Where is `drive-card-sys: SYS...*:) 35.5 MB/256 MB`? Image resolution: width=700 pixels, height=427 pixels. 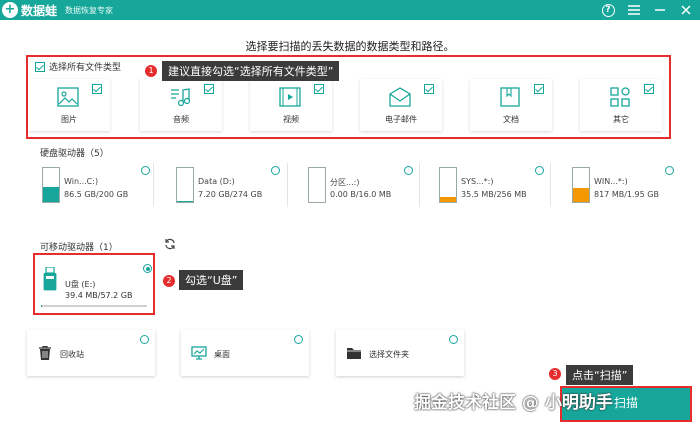 drive-card-sys: SYS...*:) 35.5 MB/256 MB is located at coordinates (491, 185).